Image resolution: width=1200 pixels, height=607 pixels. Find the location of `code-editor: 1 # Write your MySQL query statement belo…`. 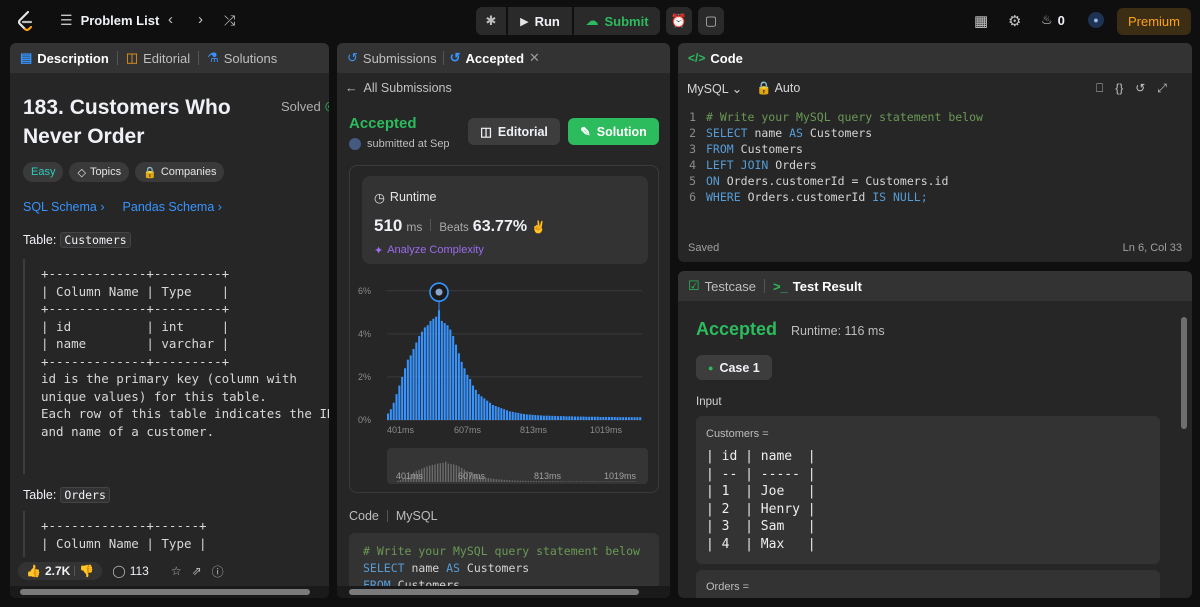

code-editor: 1 # Write your MySQL query statement belo… is located at coordinates (928, 157).